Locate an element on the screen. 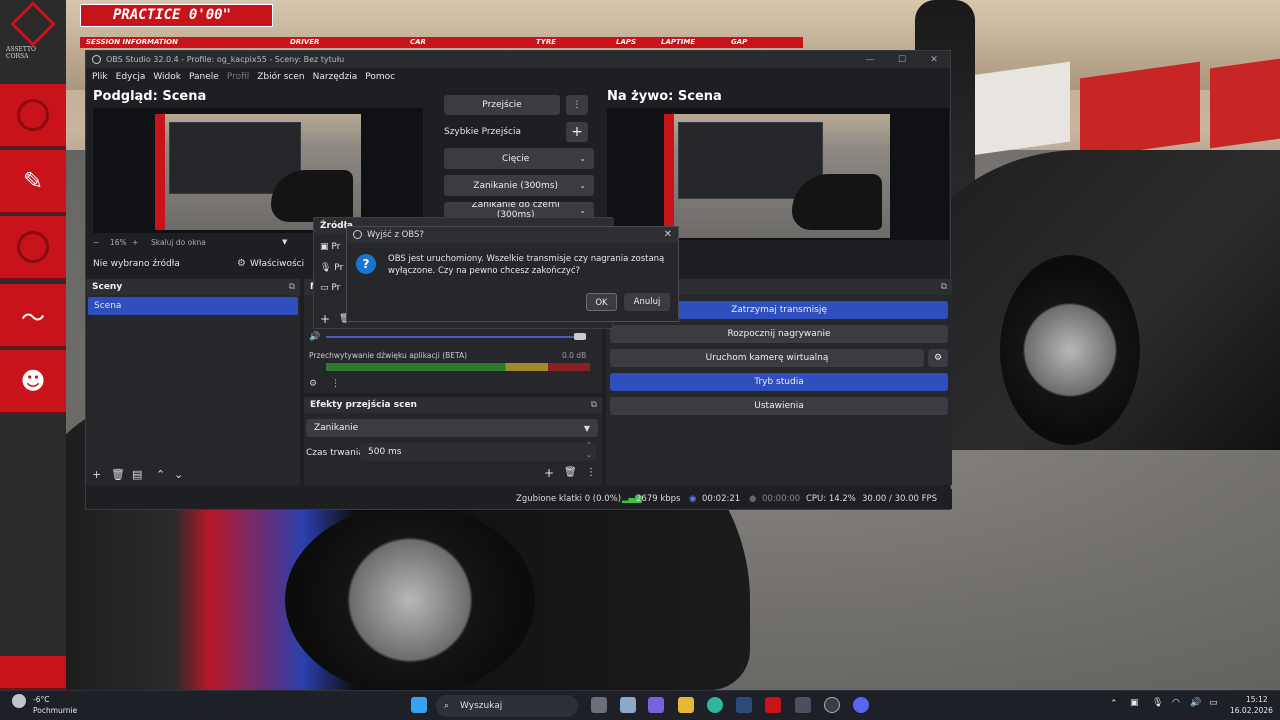 The height and width of the screenshot is (720, 1280). clock-time: 15:12 is located at coordinates (1257, 699).